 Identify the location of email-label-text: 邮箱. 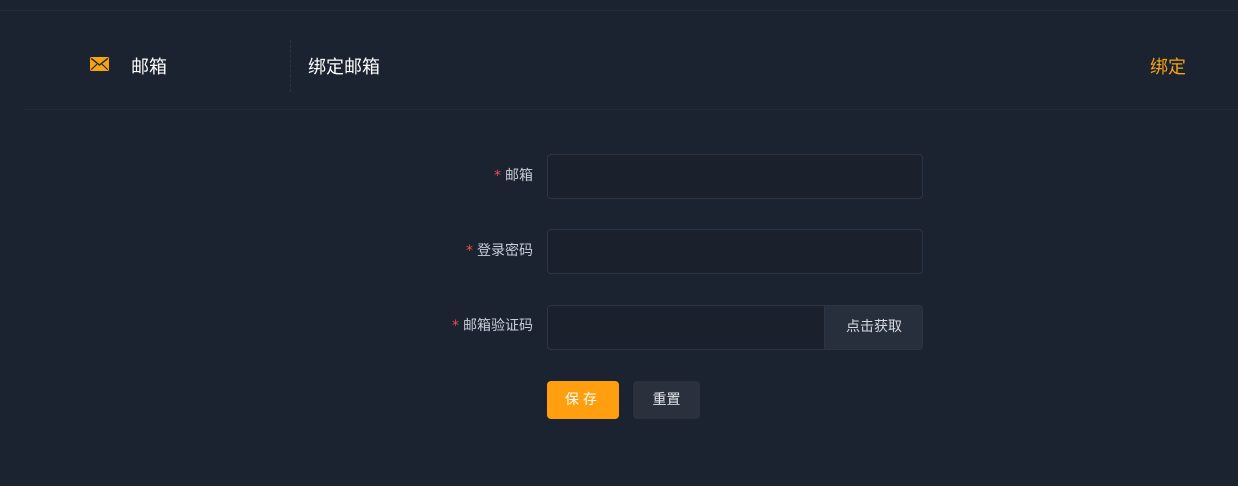
(519, 176).